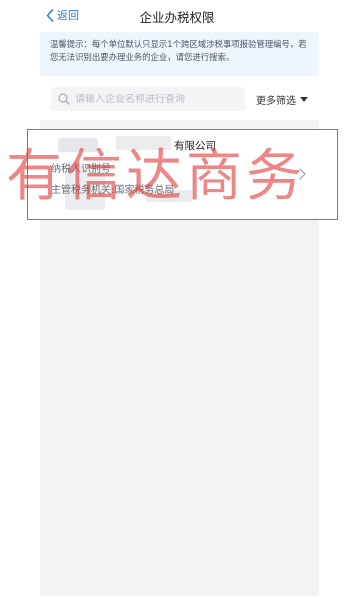  I want to click on filter-label: 更多筛选, so click(276, 101).